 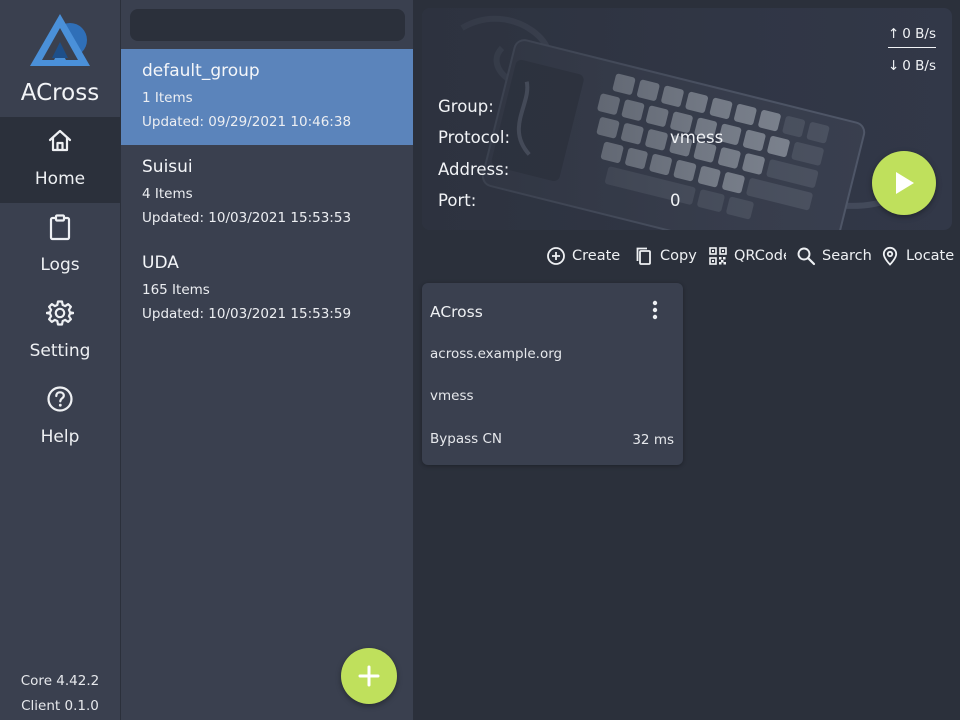 What do you see at coordinates (60, 706) in the screenshot?
I see `client-version: Client 0.1.0` at bounding box center [60, 706].